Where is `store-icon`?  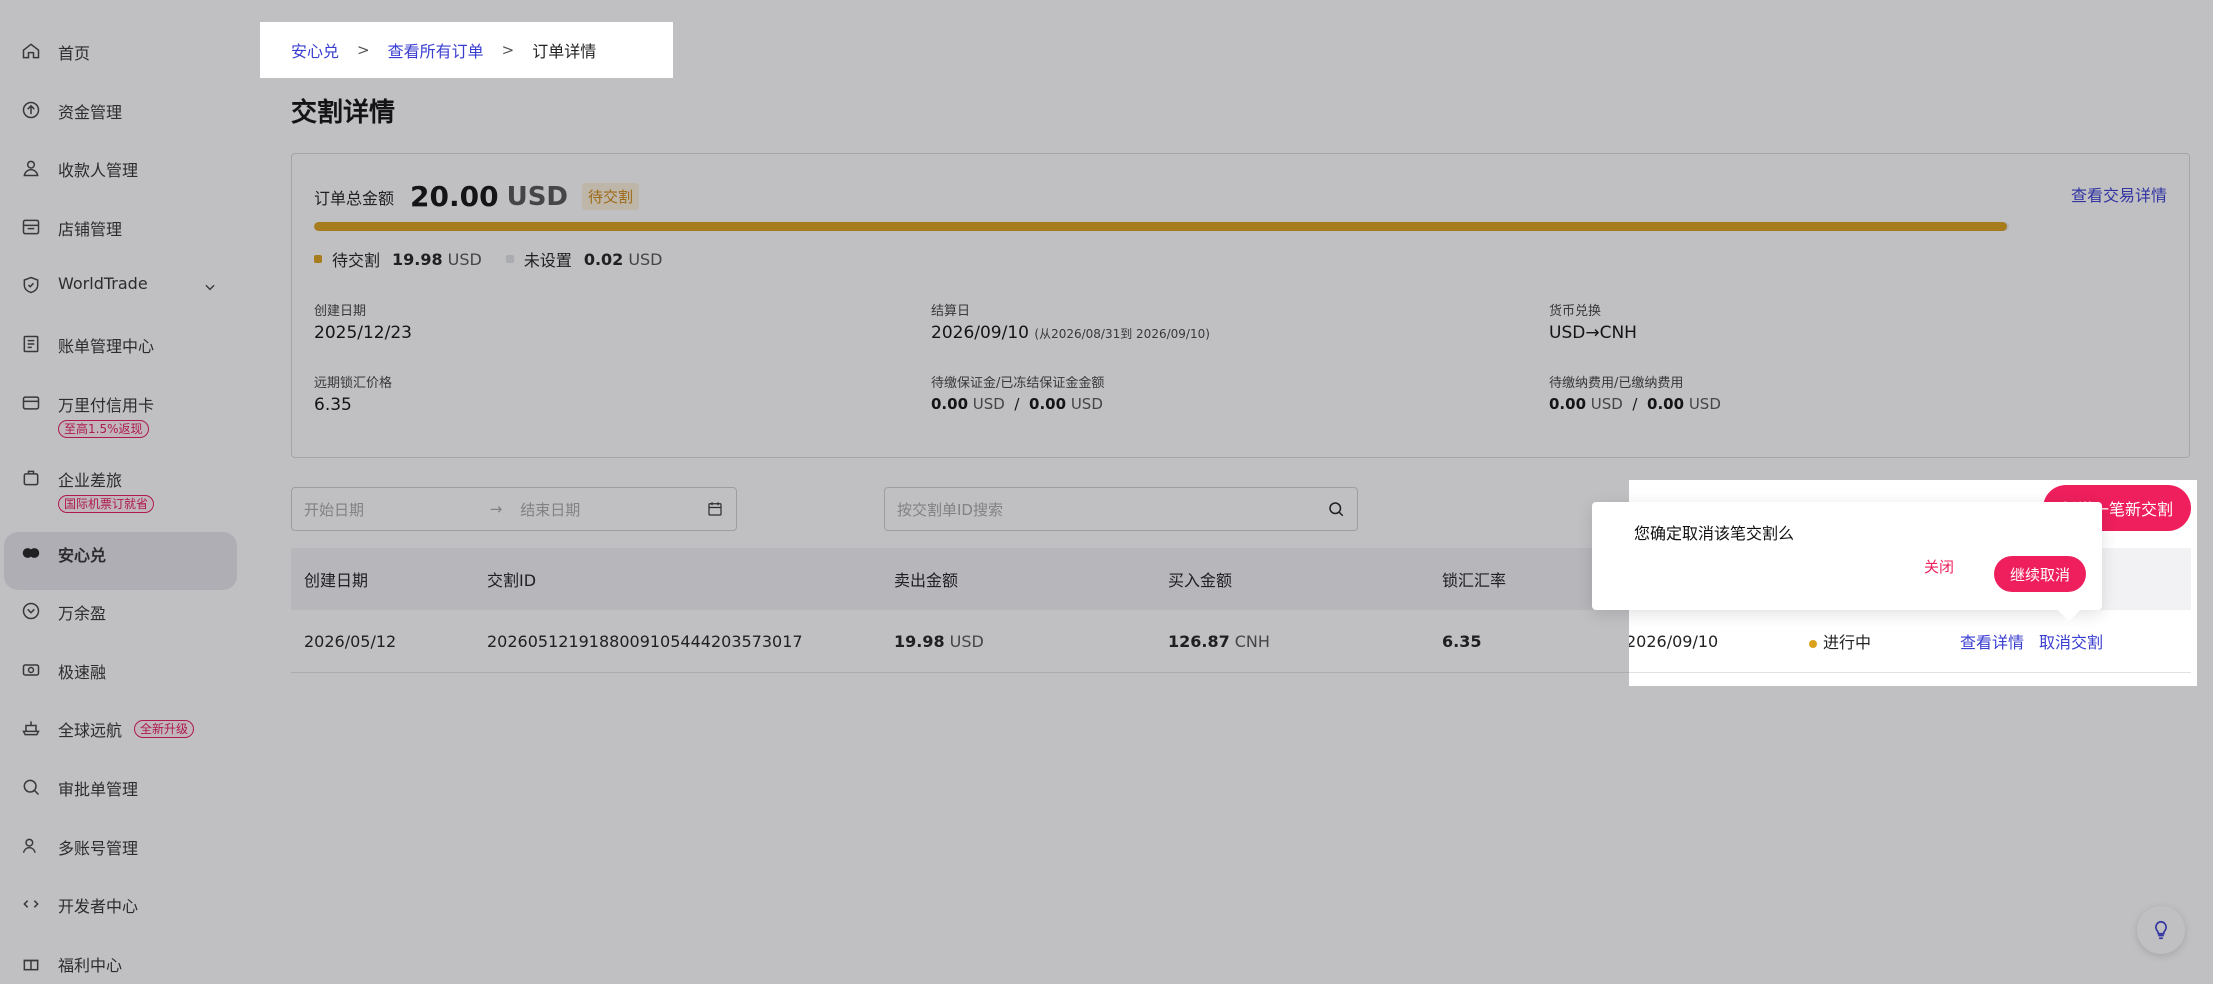 store-icon is located at coordinates (31, 227).